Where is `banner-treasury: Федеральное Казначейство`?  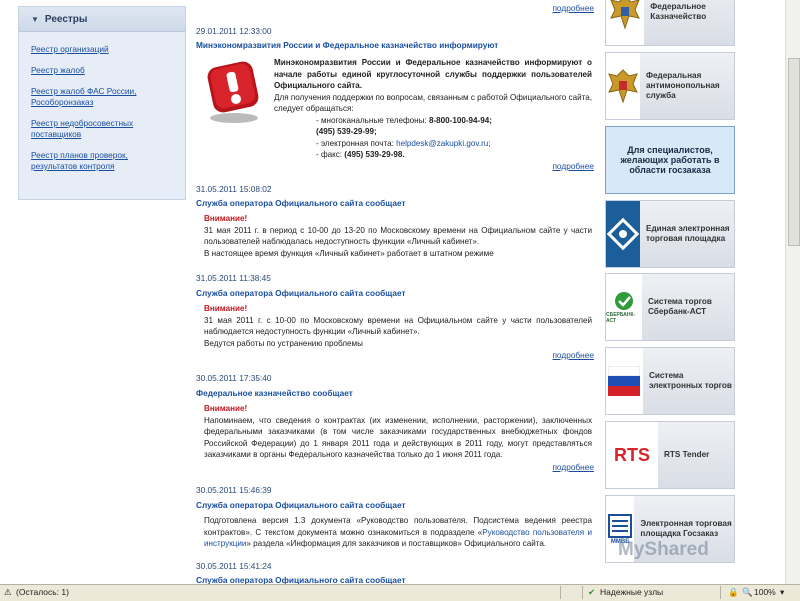 banner-treasury: Федеральное Казначейство is located at coordinates (670, 23).